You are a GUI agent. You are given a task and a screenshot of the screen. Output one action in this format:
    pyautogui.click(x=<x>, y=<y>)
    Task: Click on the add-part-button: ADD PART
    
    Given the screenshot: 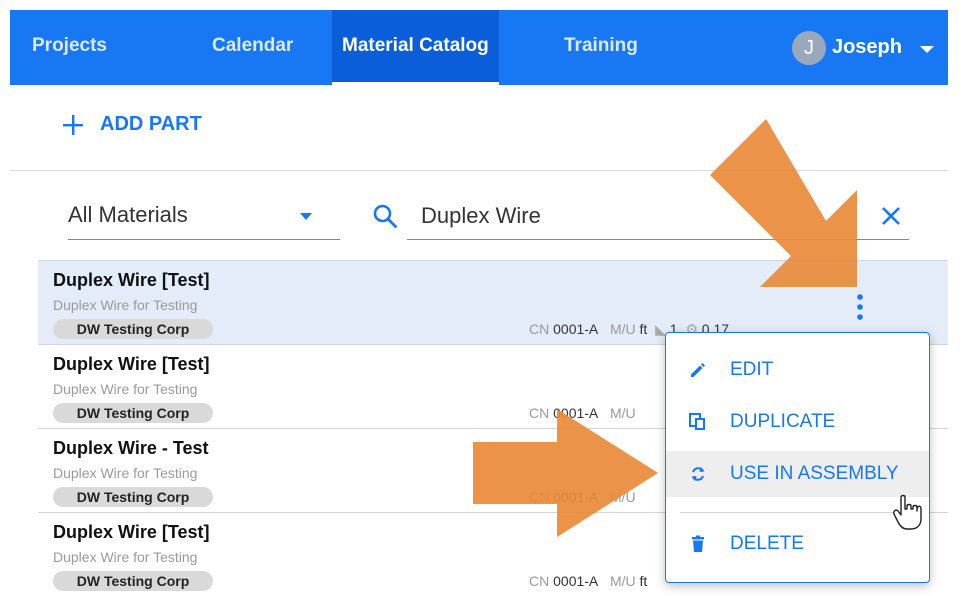 What is the action you would take?
    pyautogui.click(x=132, y=124)
    